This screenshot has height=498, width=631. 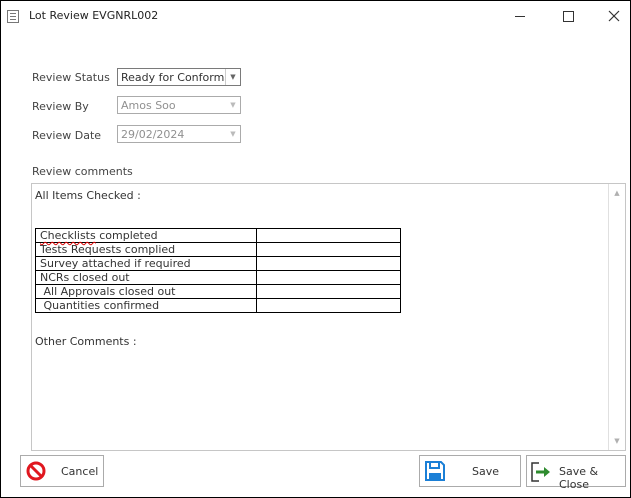 I want to click on table-row: Tests Requests complied, so click(x=218, y=249).